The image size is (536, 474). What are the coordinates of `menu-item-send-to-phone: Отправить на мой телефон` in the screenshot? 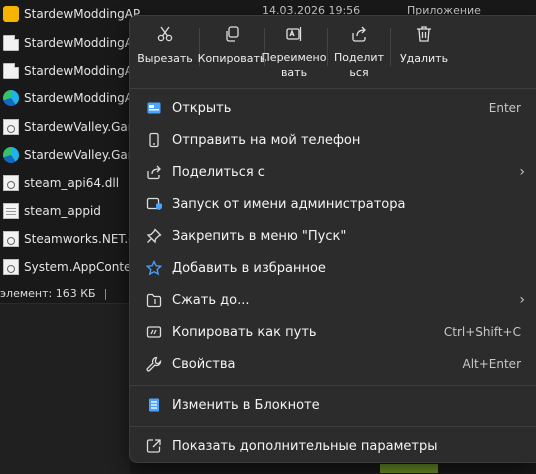 It's located at (336, 140).